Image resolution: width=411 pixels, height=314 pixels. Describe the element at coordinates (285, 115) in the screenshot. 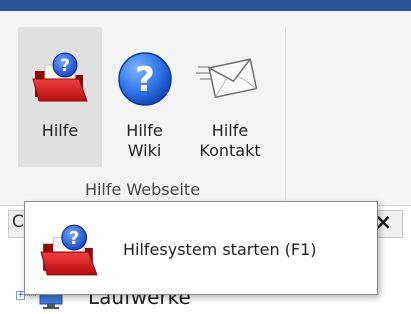

I see `ribbon-group-separator` at that location.